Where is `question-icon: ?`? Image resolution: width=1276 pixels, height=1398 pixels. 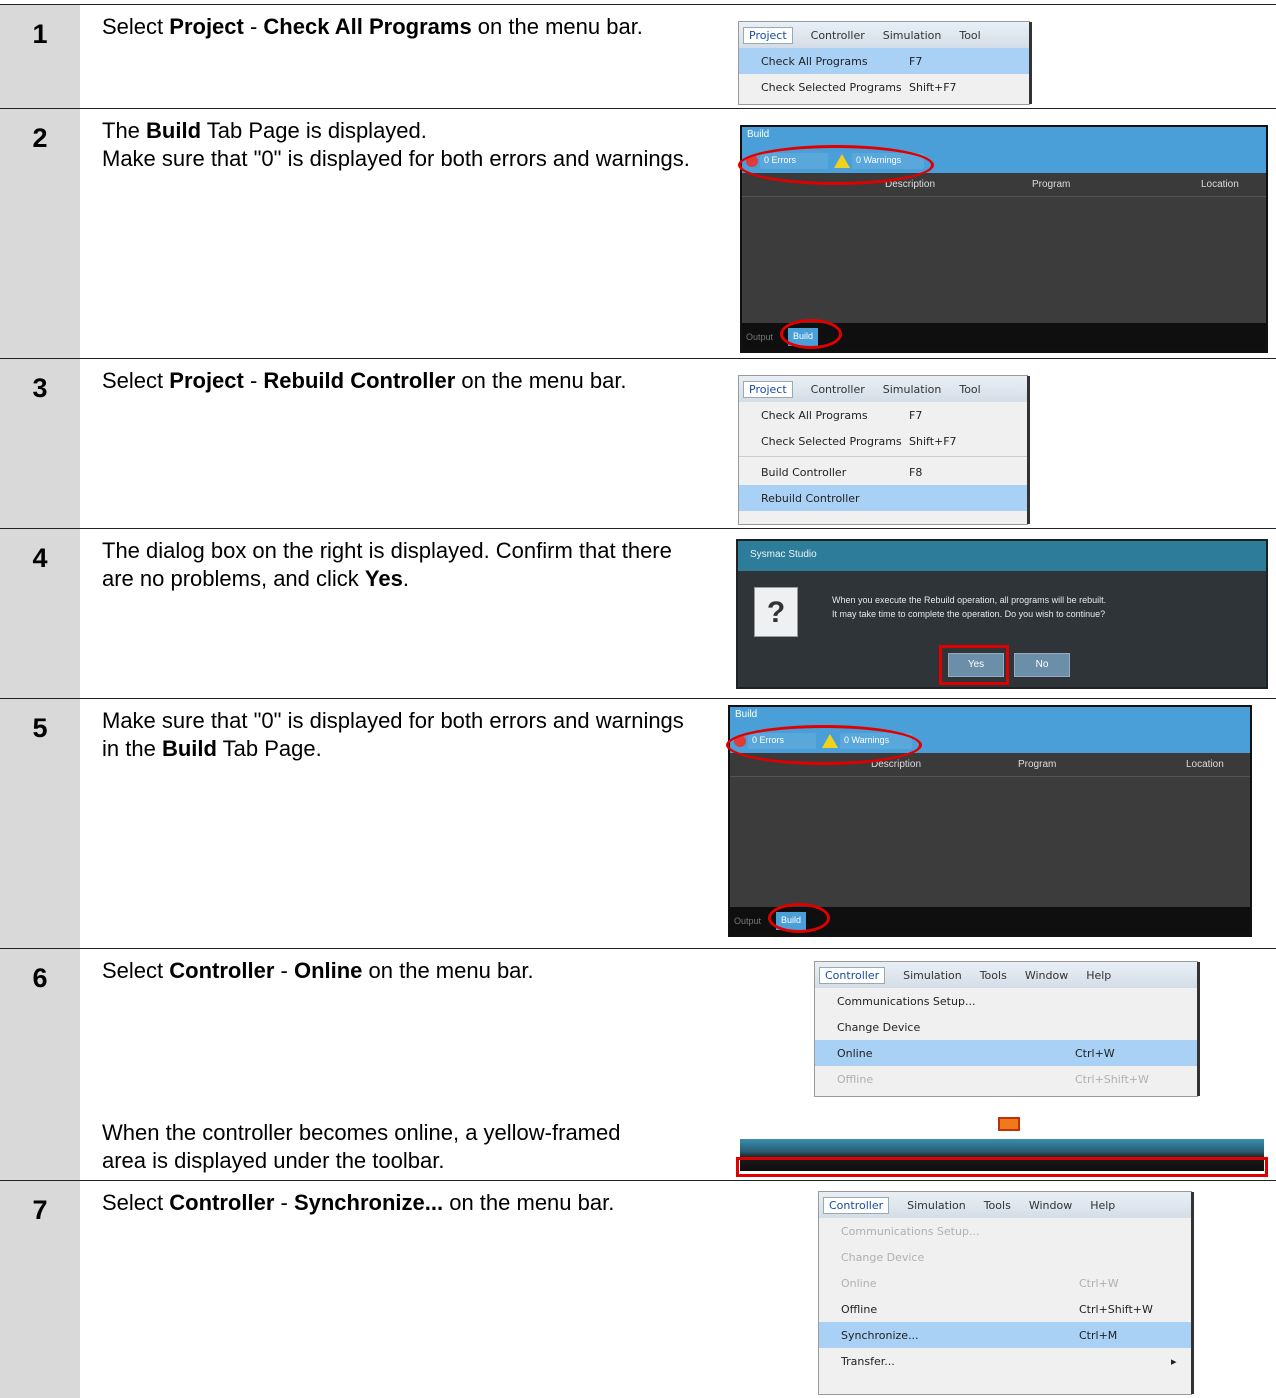
question-icon: ? is located at coordinates (776, 612).